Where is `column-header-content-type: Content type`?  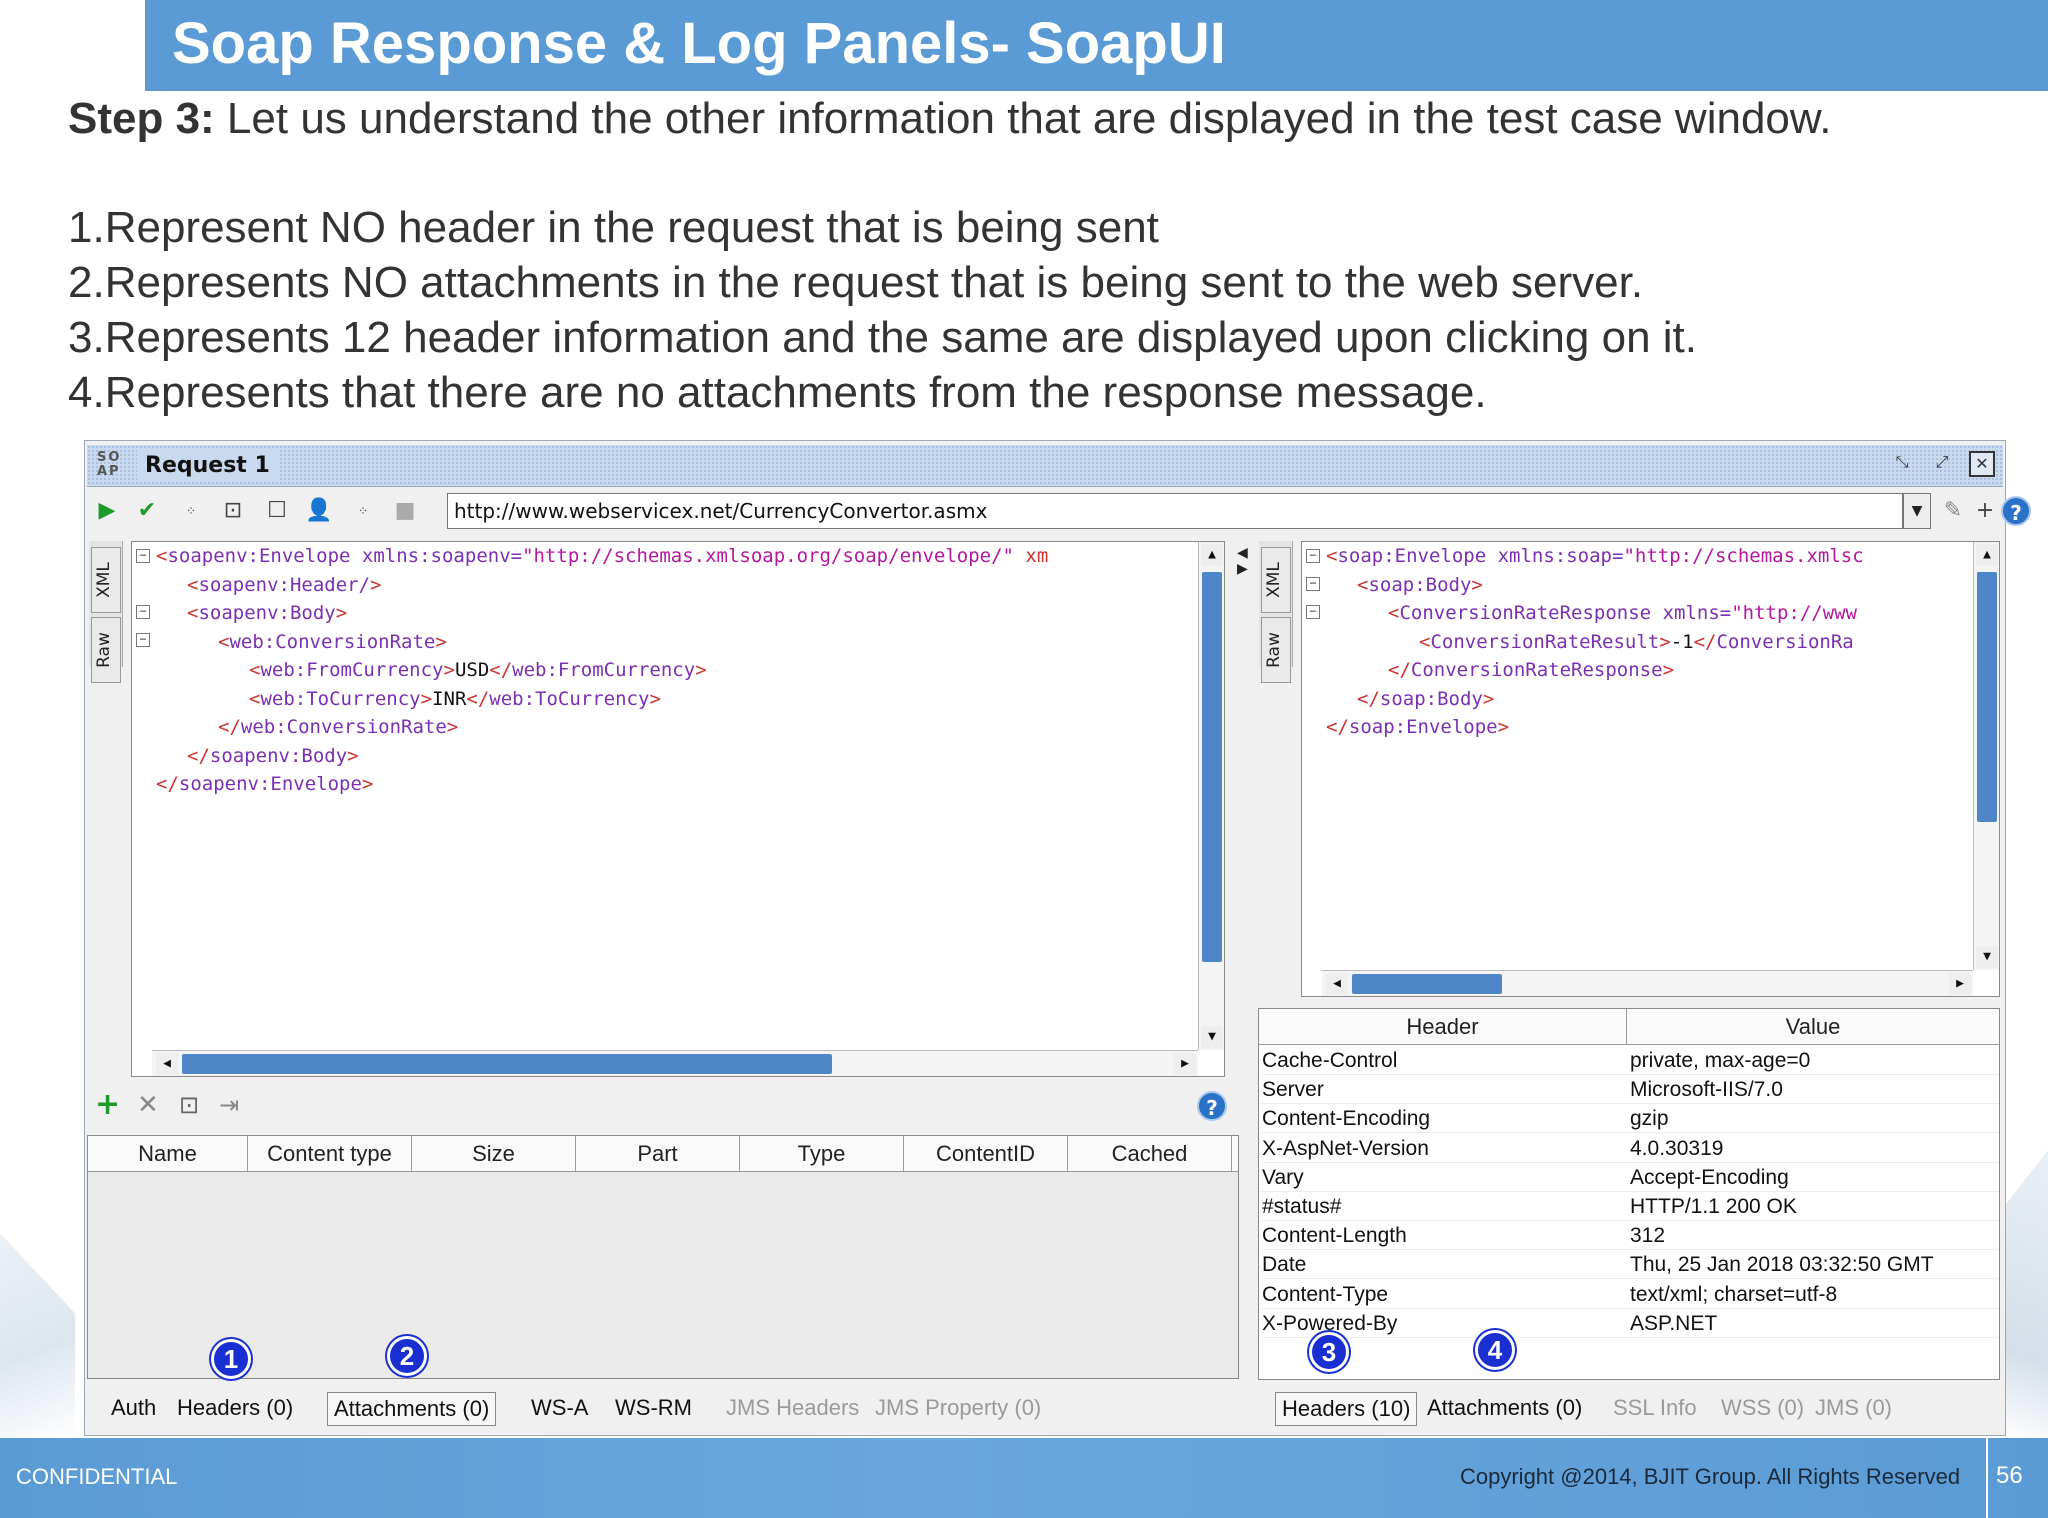
column-header-content-type: Content type is located at coordinates (330, 1154).